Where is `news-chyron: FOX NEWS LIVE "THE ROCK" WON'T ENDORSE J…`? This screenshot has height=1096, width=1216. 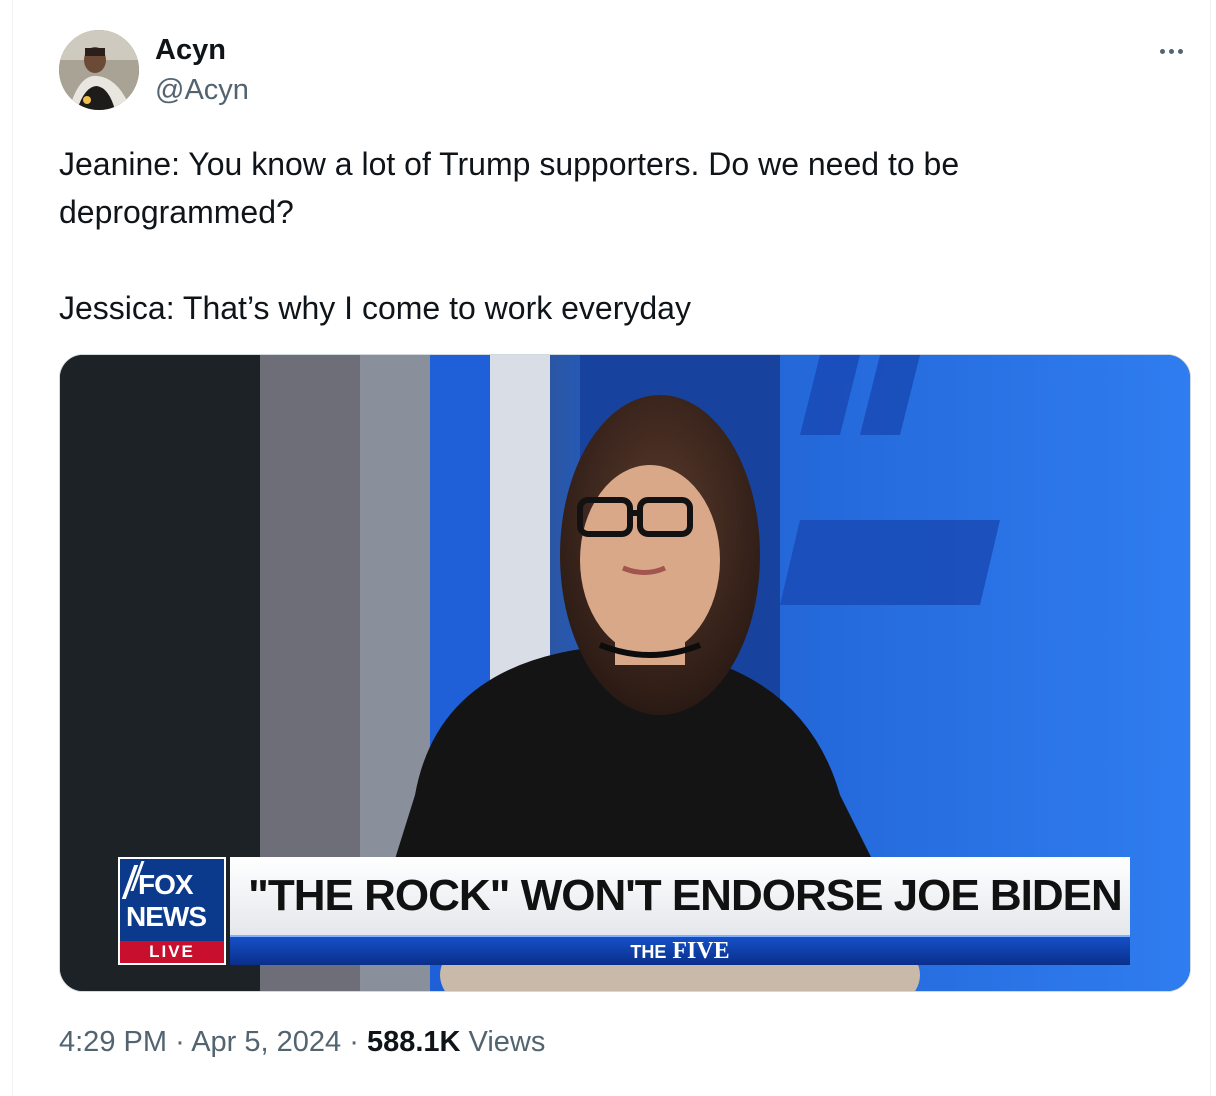 news-chyron: FOX NEWS LIVE "THE ROCK" WON'T ENDORSE J… is located at coordinates (625, 912).